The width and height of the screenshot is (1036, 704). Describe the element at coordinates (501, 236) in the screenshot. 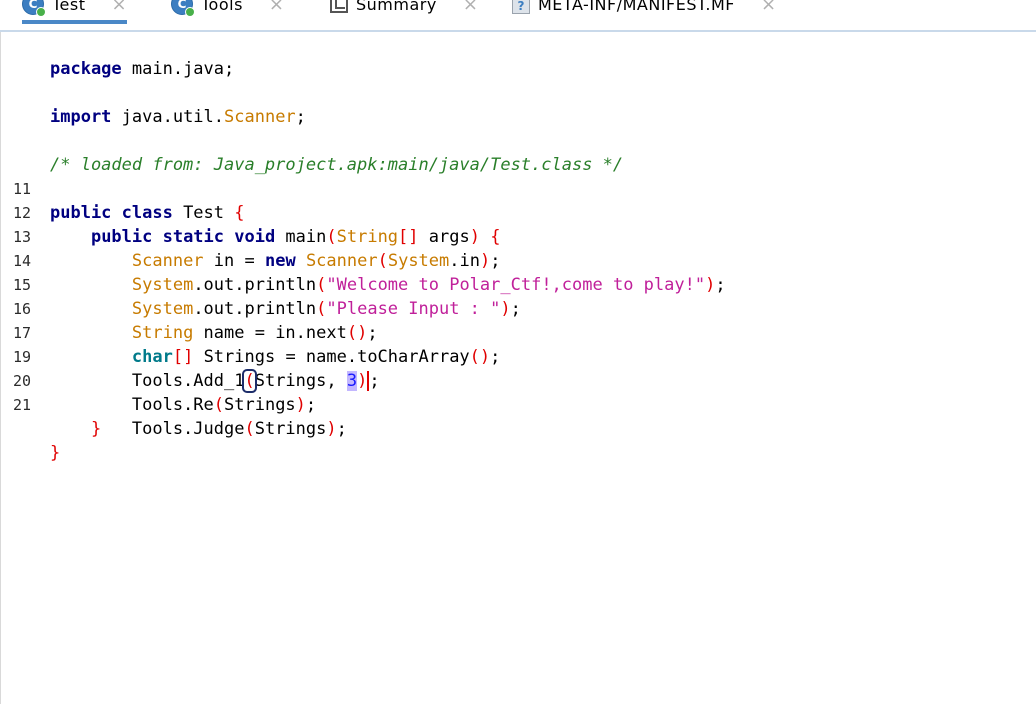

I see `code-line: 13 Scanner in = new Scanner(System.in);` at that location.